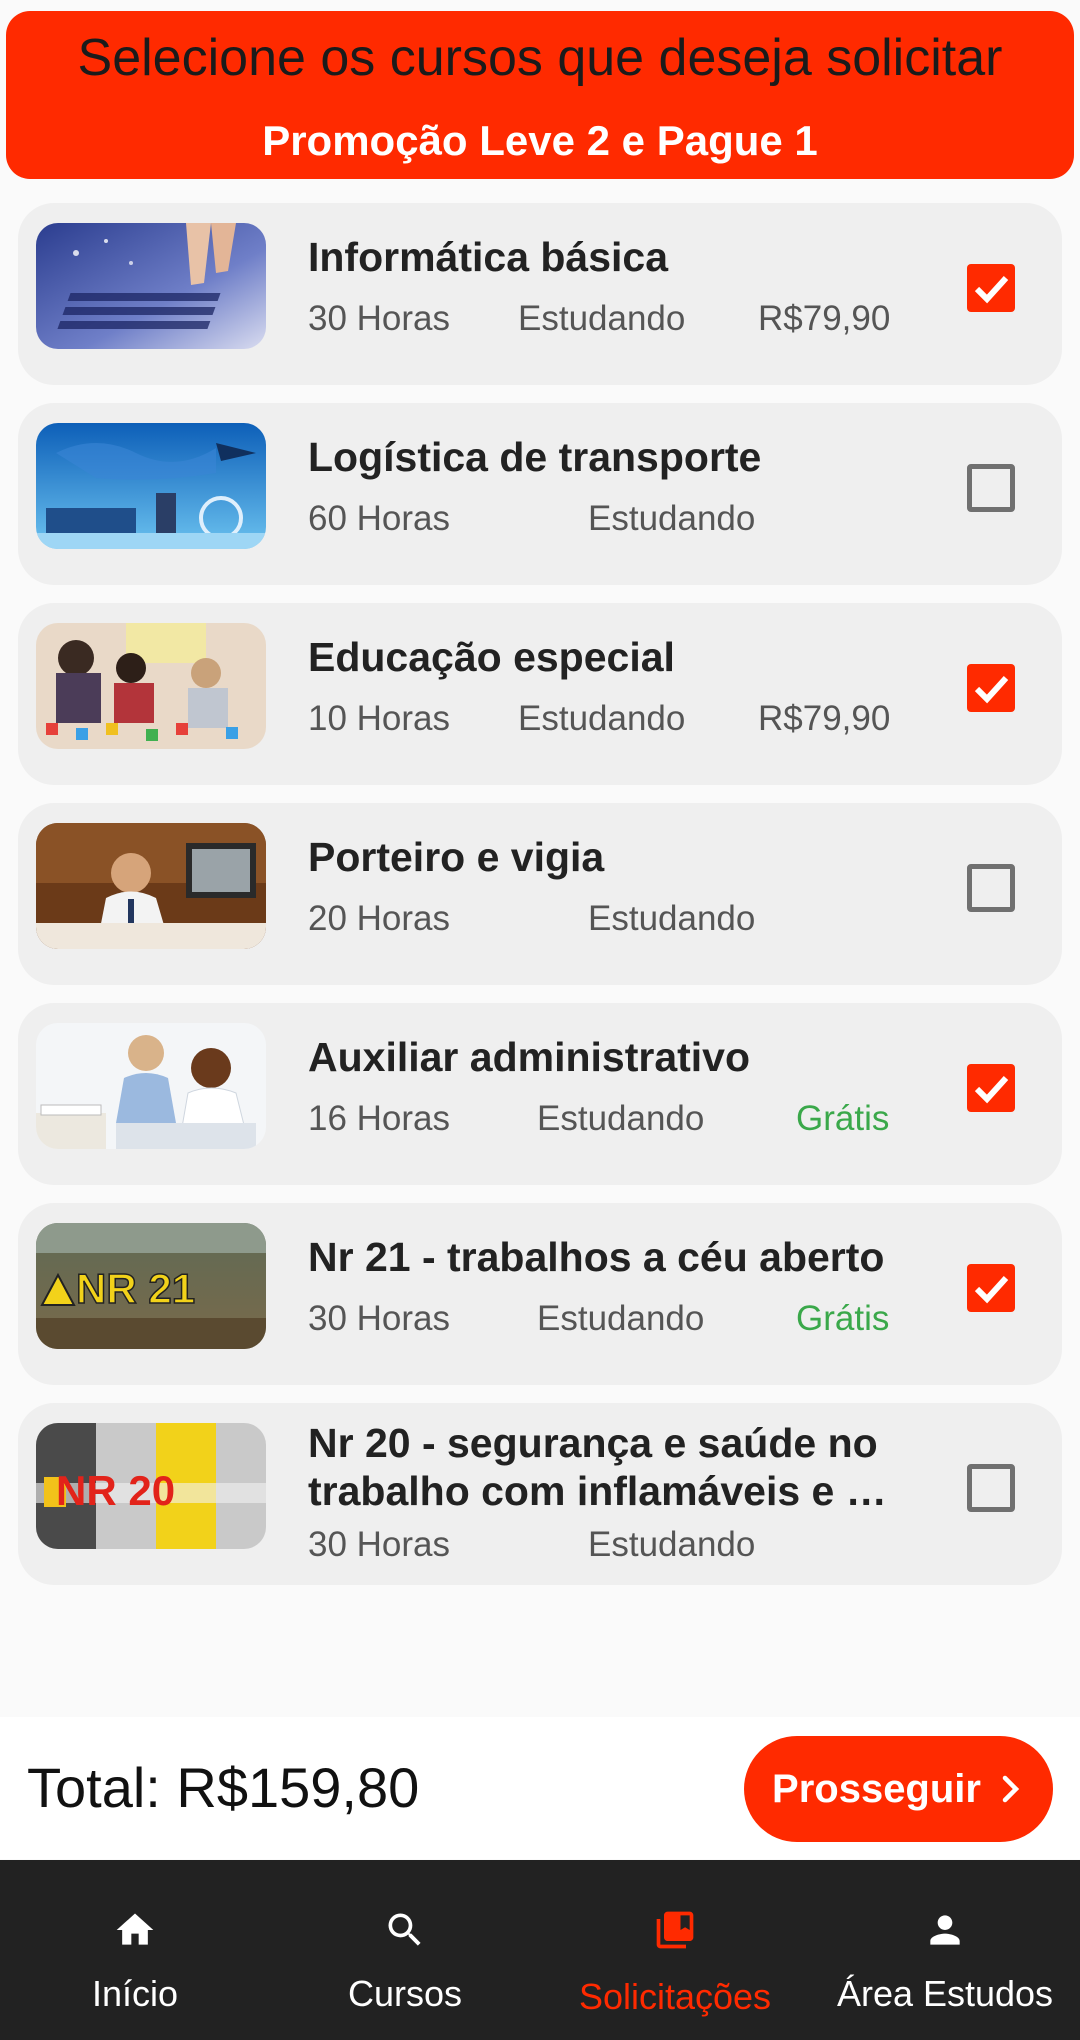  I want to click on library-bookmark-icon, so click(675, 1930).